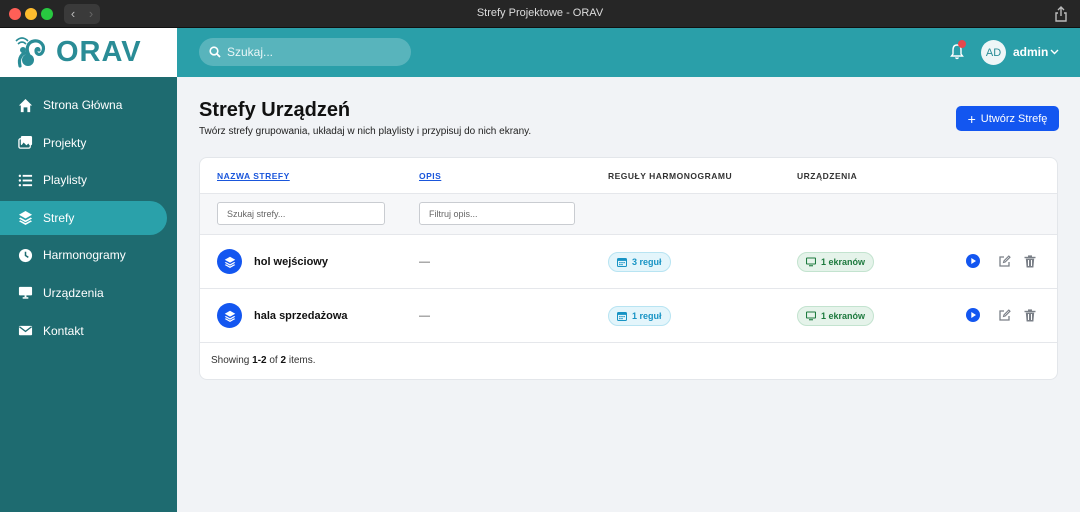 Image resolution: width=1080 pixels, height=512 pixels. Describe the element at coordinates (291, 262) in the screenshot. I see `zone-name: hol wejściowy` at that location.